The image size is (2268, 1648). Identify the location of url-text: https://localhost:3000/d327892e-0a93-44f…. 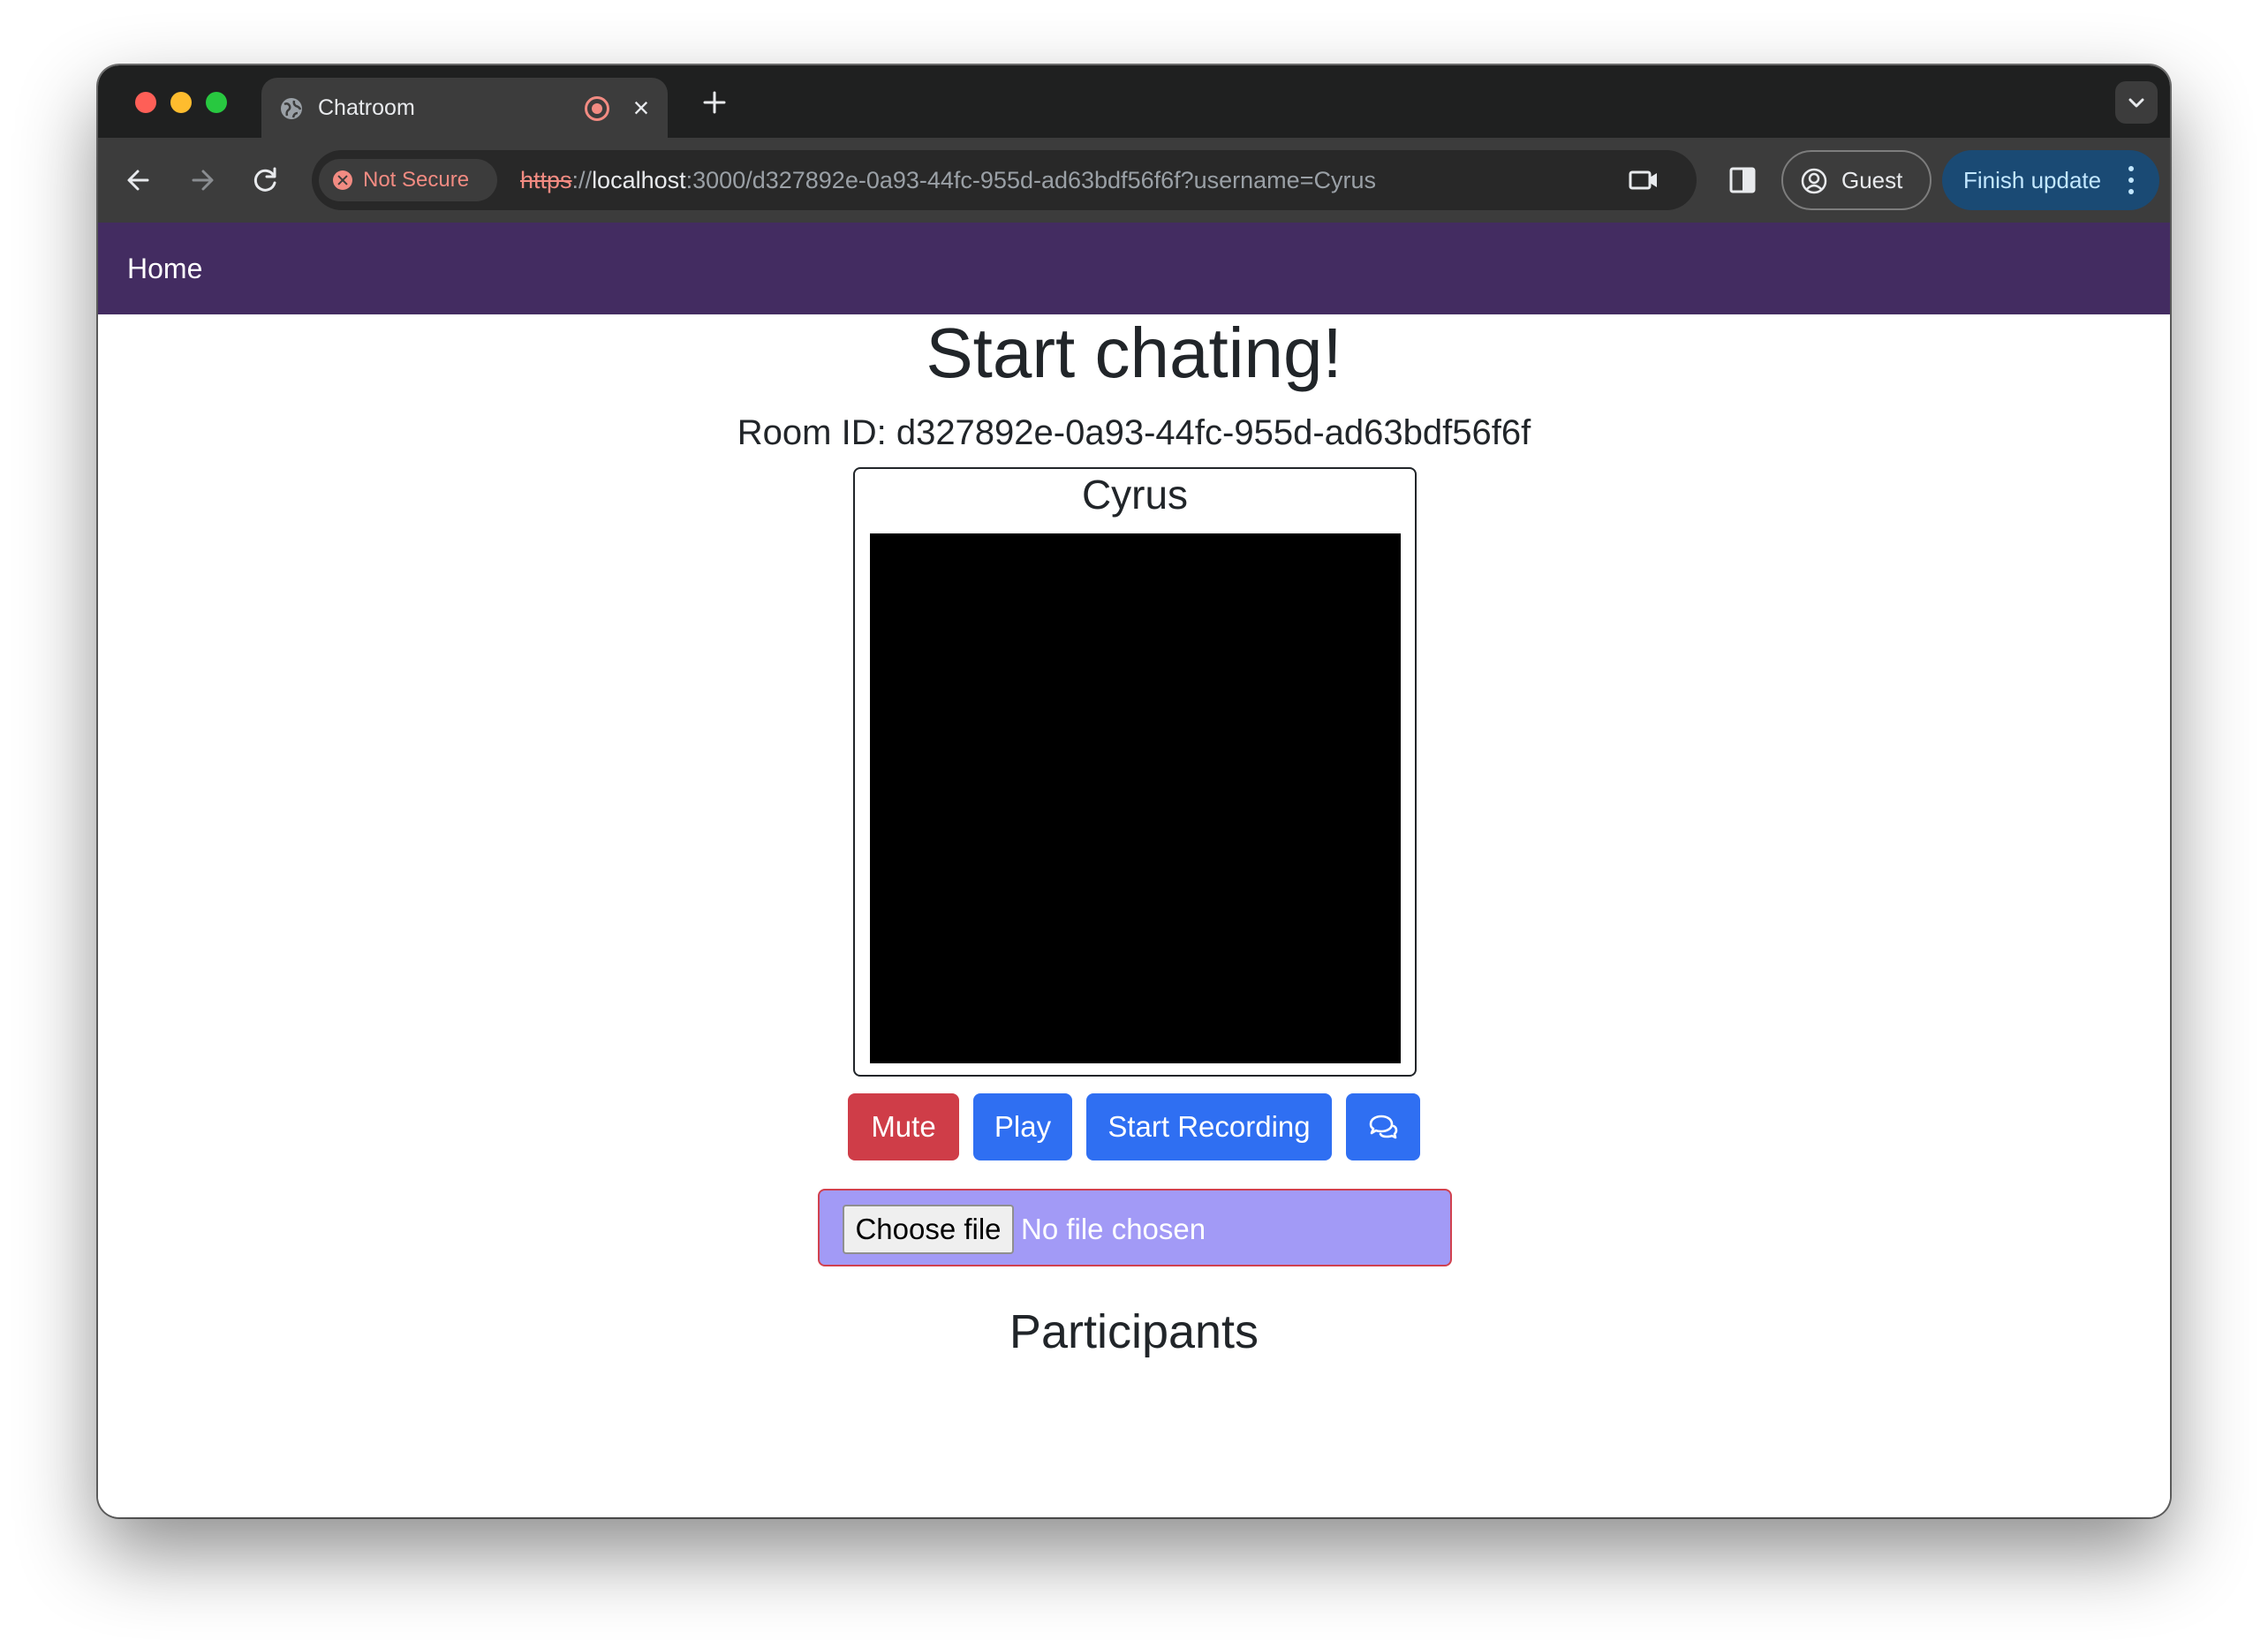
(948, 180).